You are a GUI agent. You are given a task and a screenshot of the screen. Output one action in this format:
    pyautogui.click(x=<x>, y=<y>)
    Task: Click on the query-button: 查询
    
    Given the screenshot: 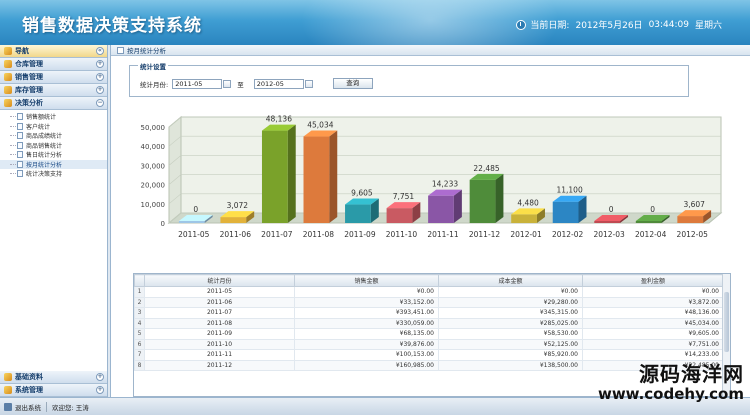 What is the action you would take?
    pyautogui.click(x=352, y=83)
    